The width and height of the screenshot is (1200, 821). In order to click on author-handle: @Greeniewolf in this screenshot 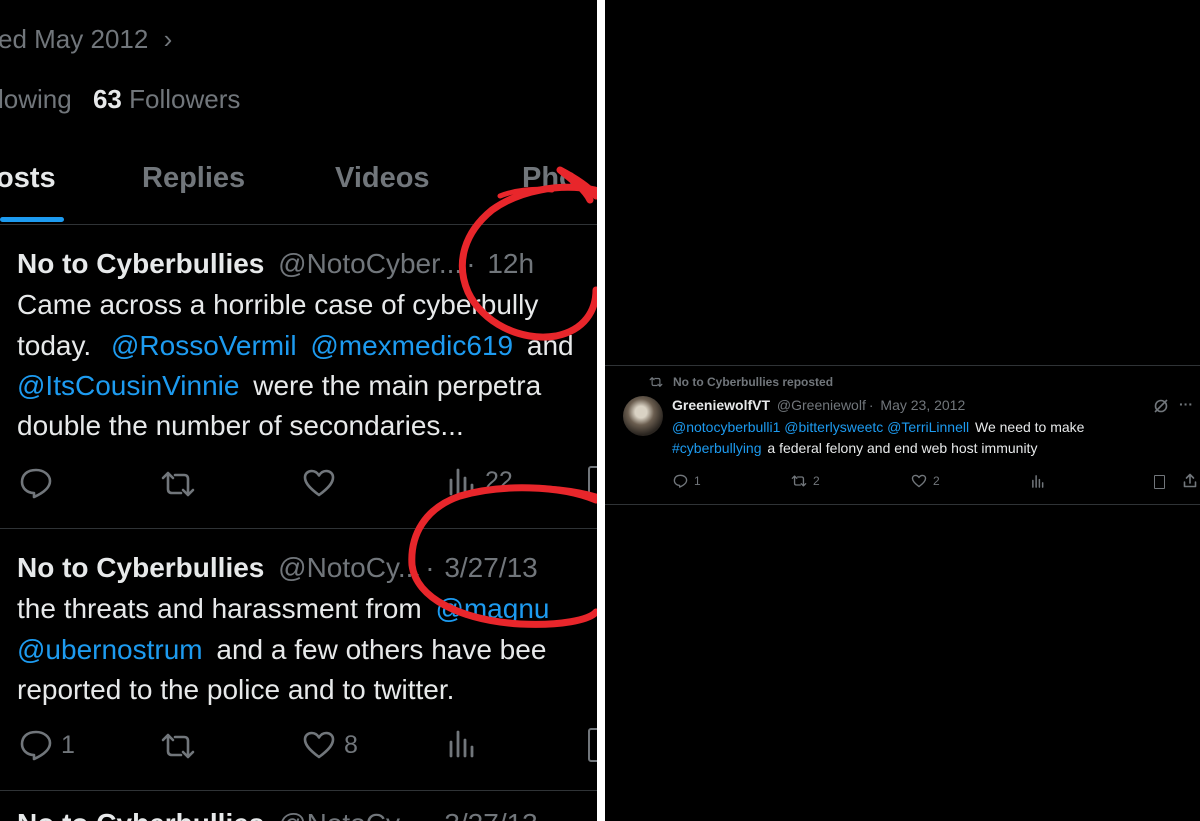, I will do `click(821, 405)`.